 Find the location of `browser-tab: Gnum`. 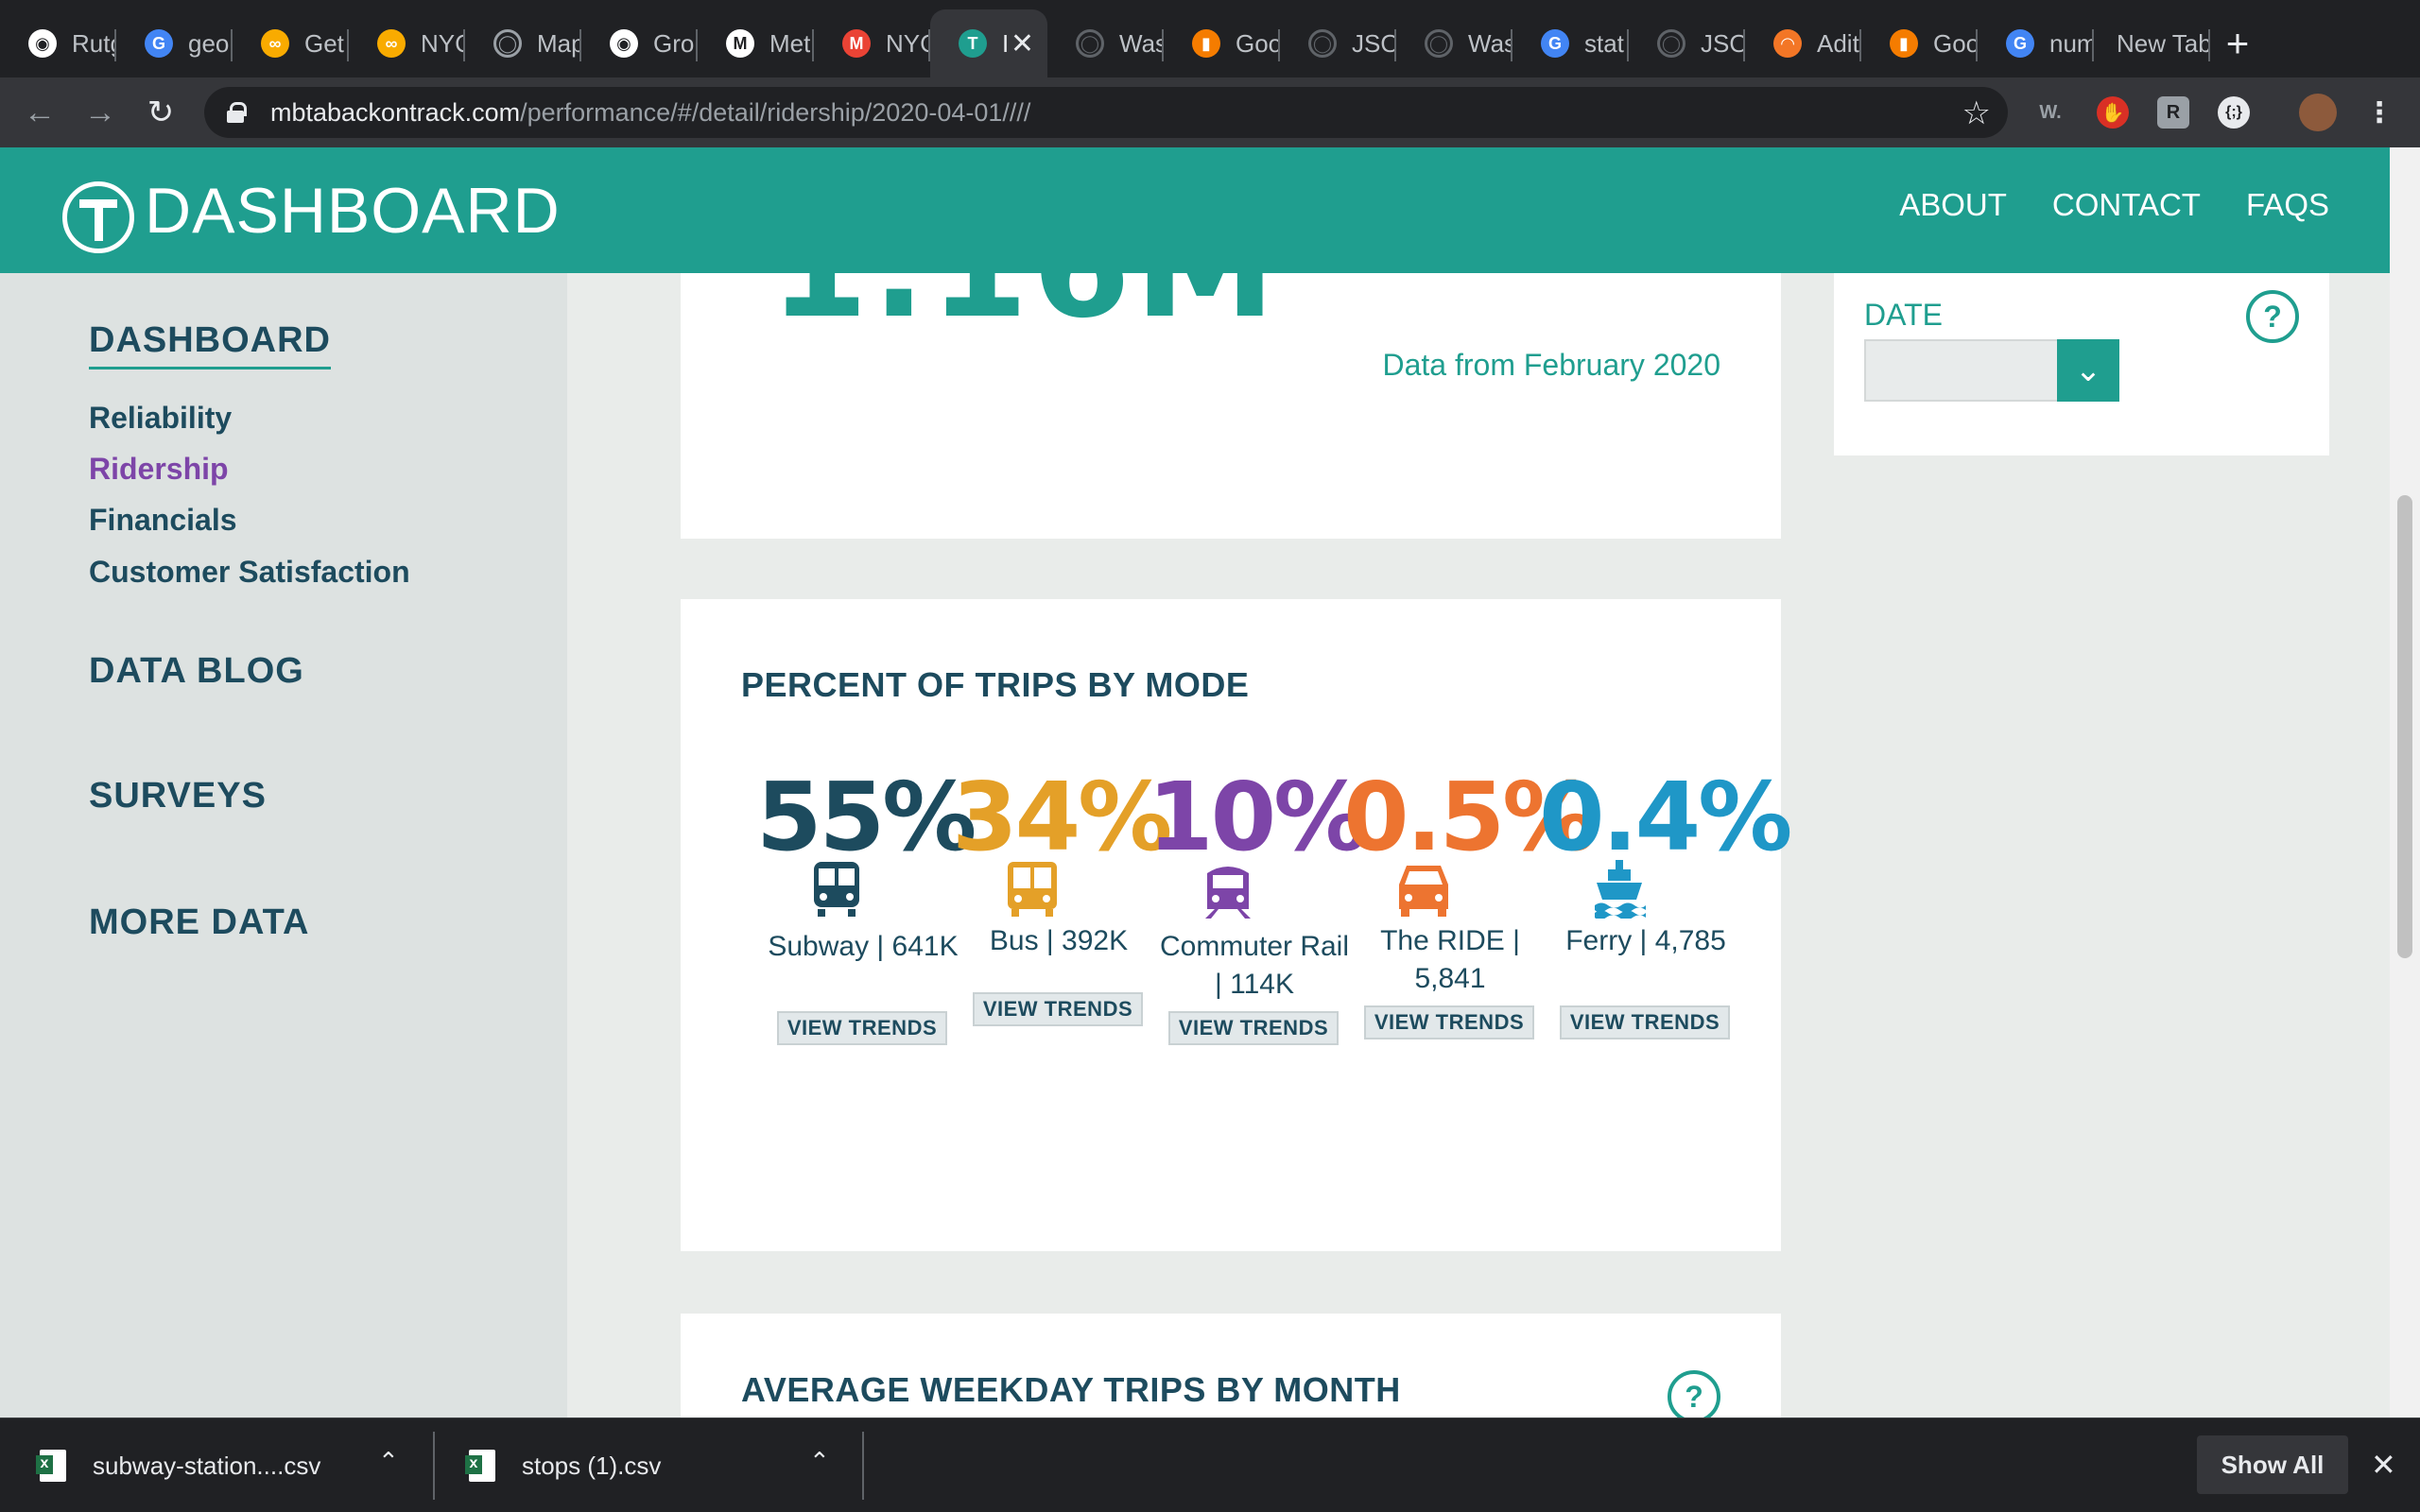

browser-tab: Gnum is located at coordinates (2036, 43).